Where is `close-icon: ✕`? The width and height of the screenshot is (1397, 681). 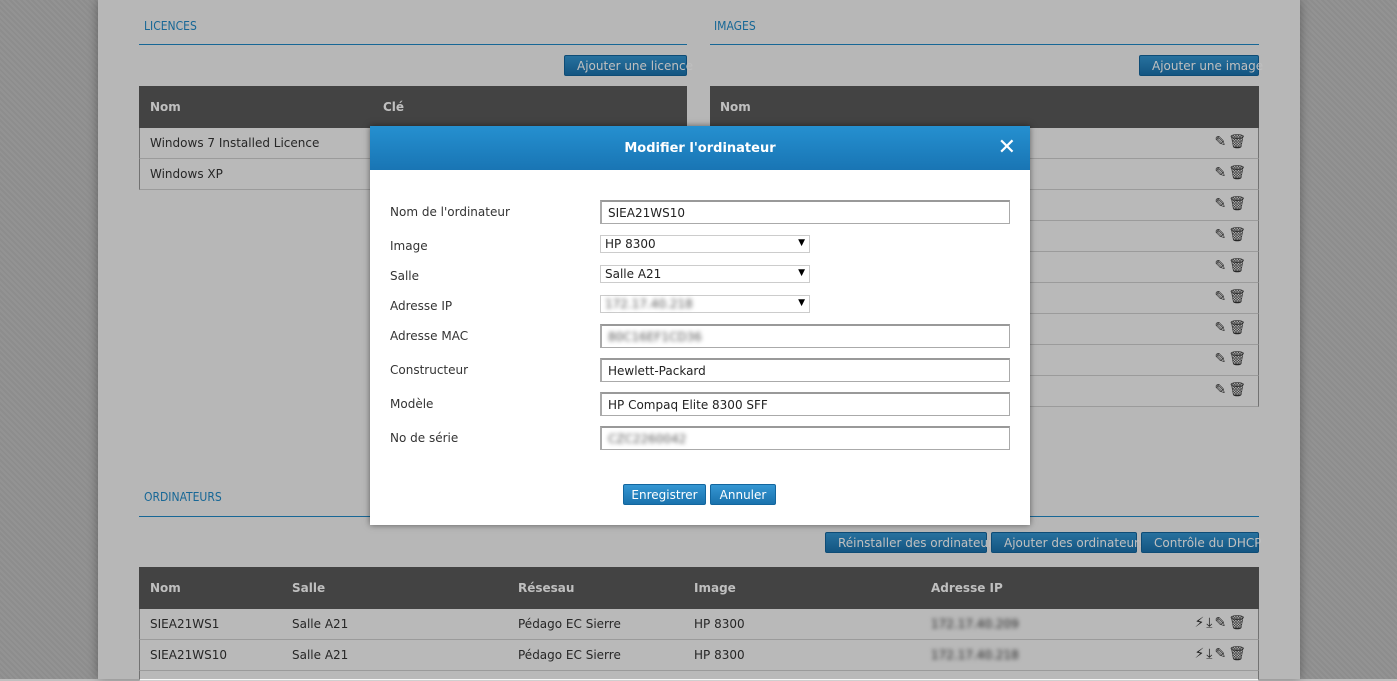
close-icon: ✕ is located at coordinates (1007, 147).